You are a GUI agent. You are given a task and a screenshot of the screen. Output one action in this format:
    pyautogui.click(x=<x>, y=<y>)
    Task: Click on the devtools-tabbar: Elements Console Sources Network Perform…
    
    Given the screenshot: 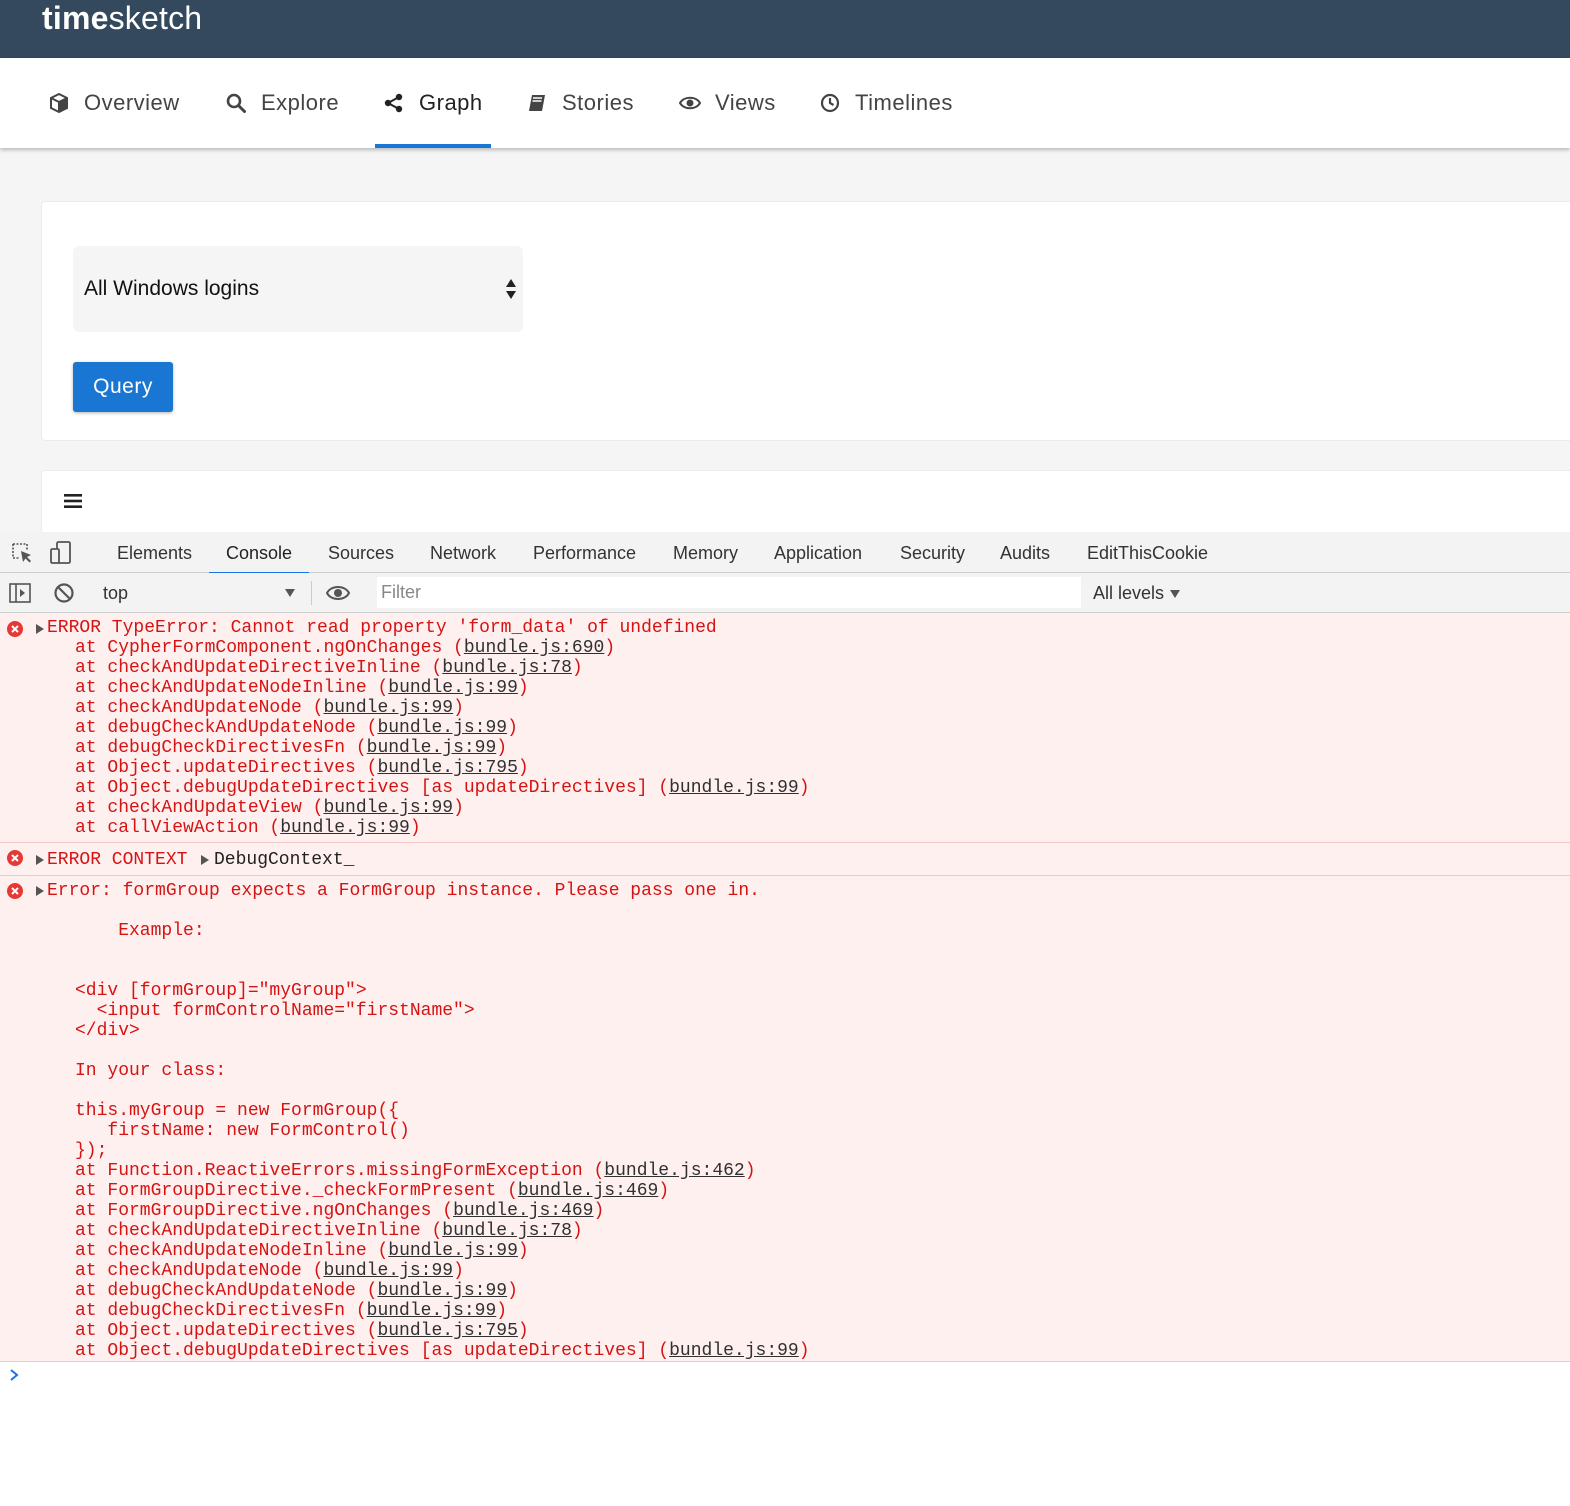 What is the action you would take?
    pyautogui.click(x=785, y=553)
    